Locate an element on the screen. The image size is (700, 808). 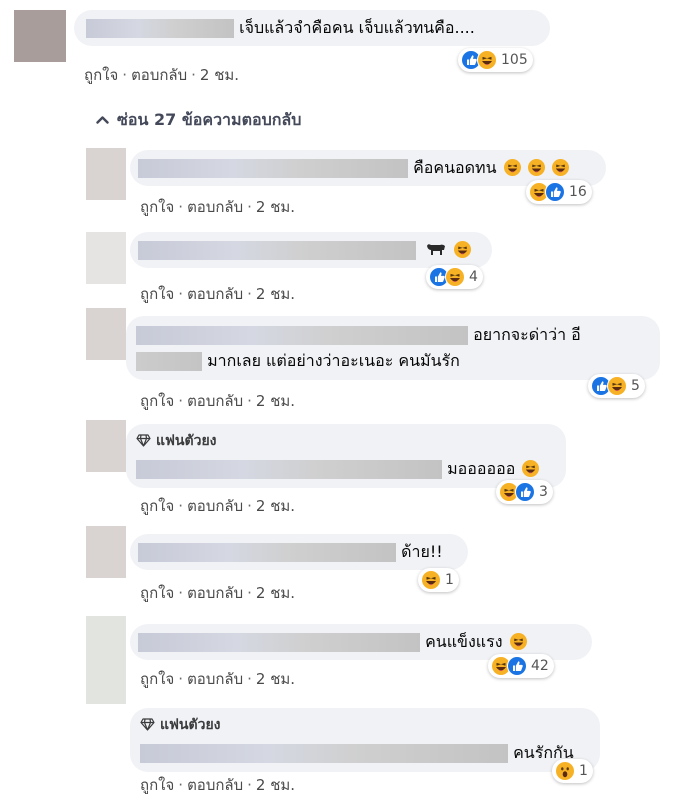
reply-text: ด้าย!! is located at coordinates (422, 551).